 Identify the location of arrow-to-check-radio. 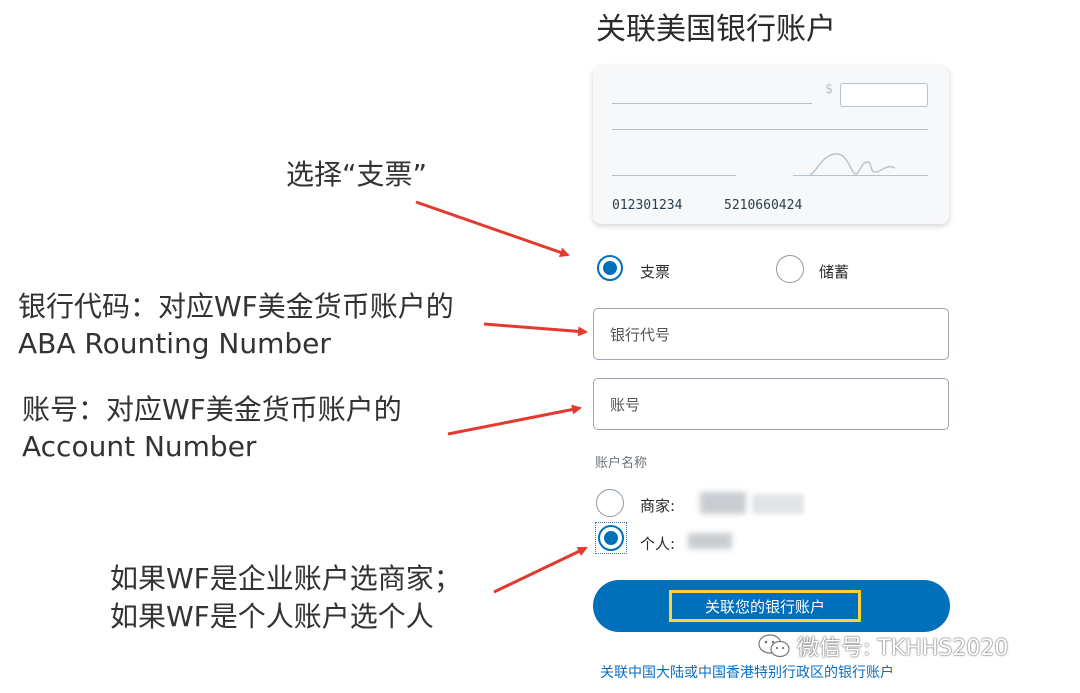
(492, 229).